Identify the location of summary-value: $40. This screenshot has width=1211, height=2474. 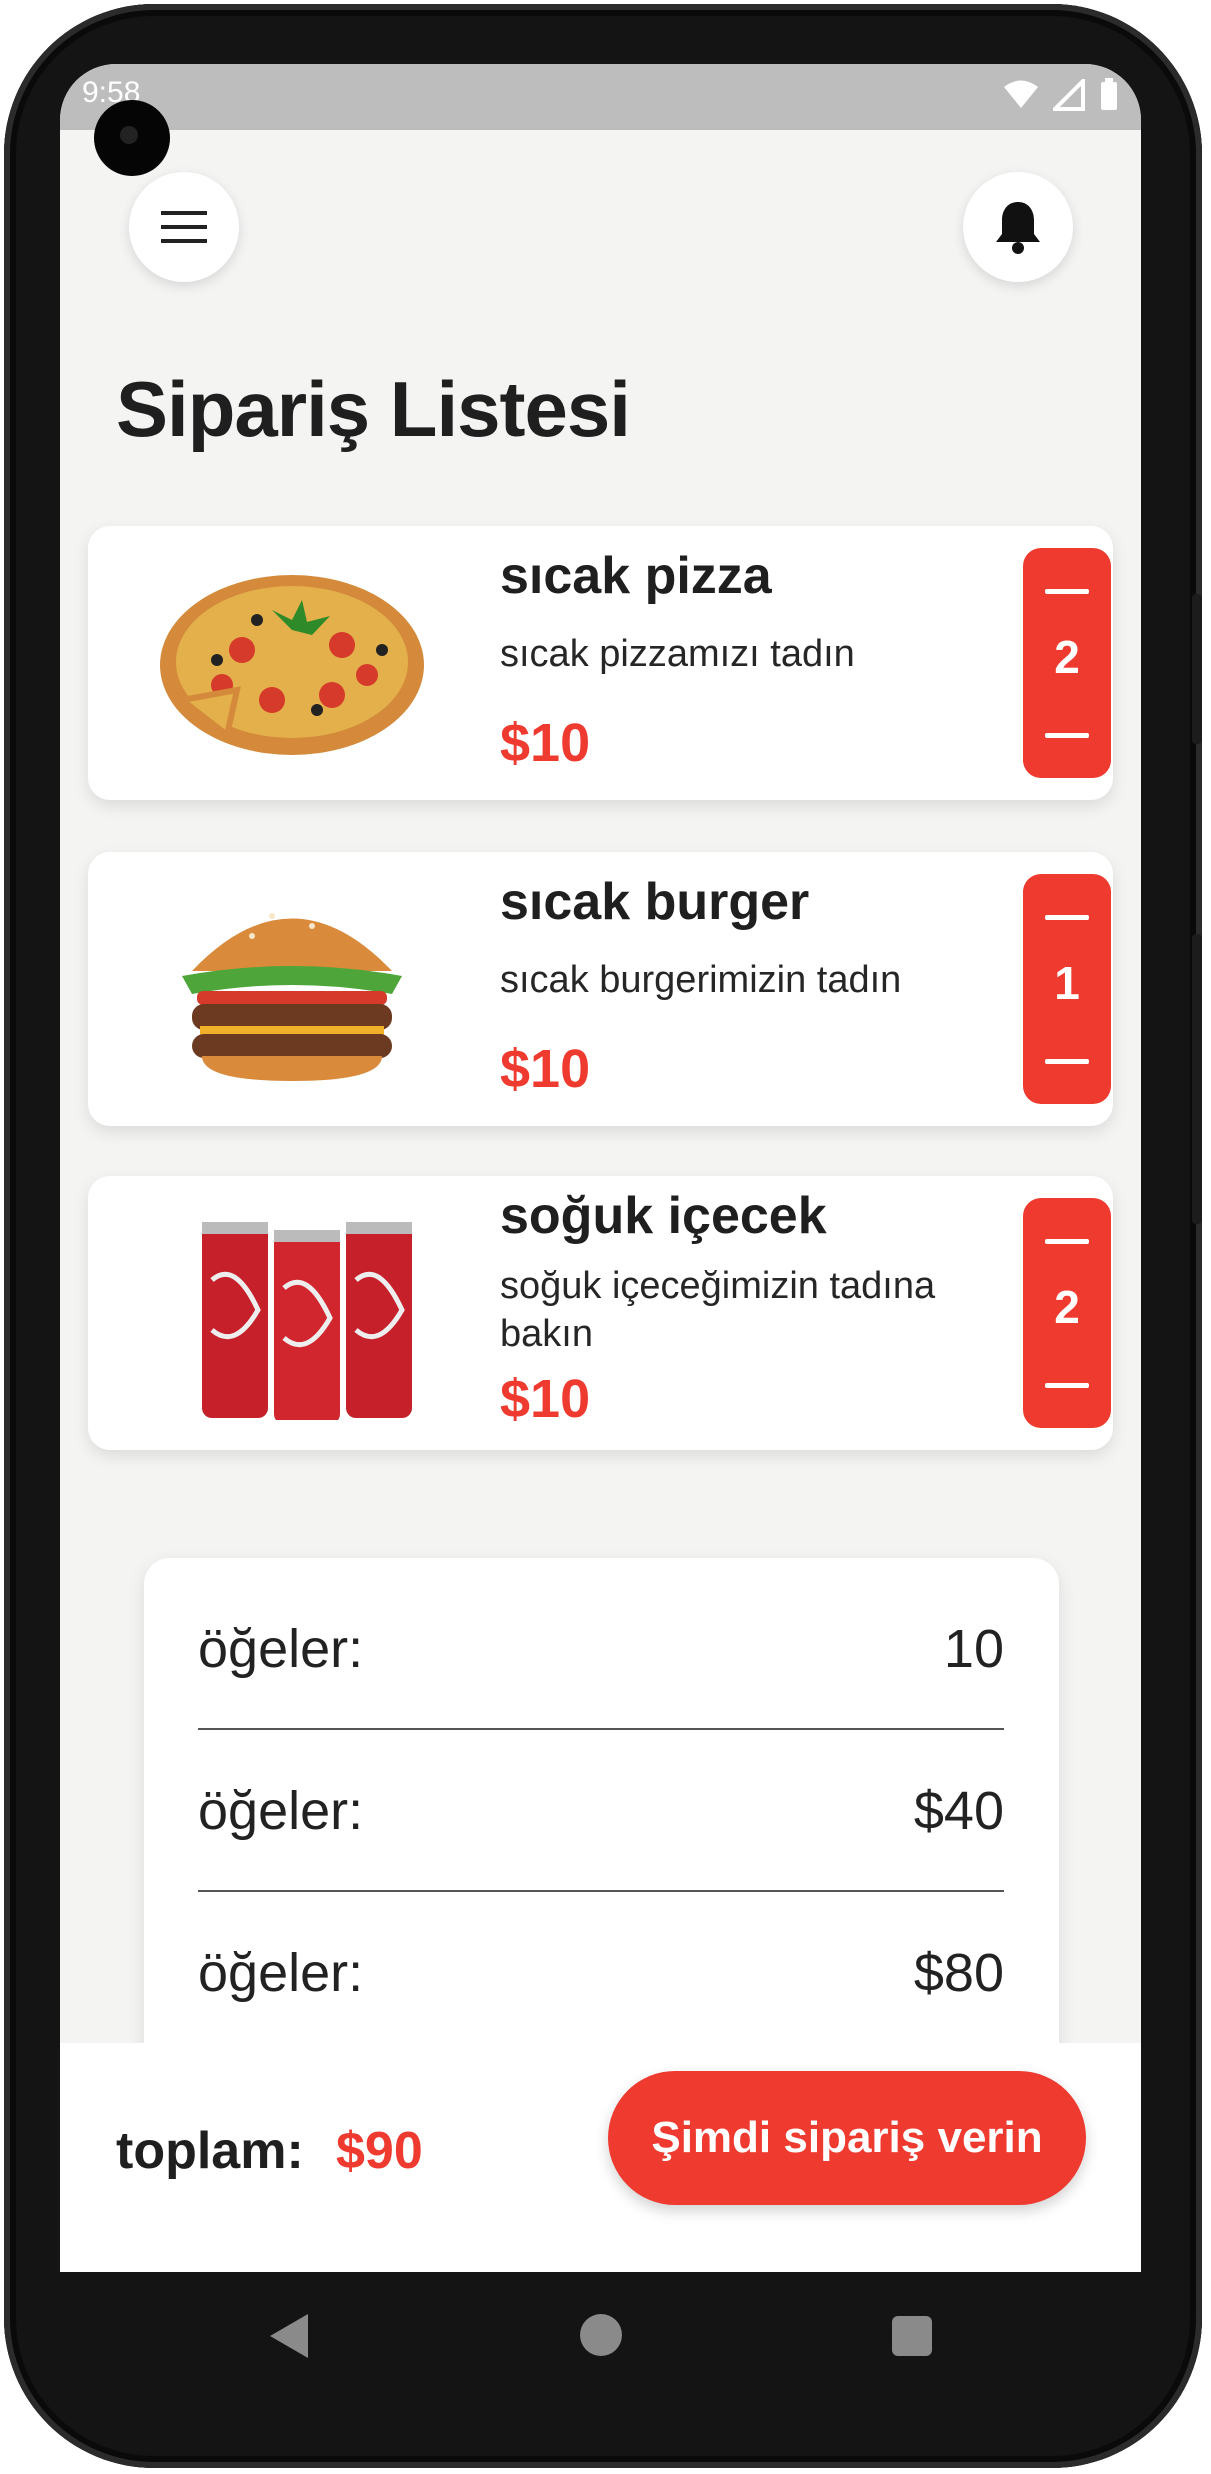
(958, 1811).